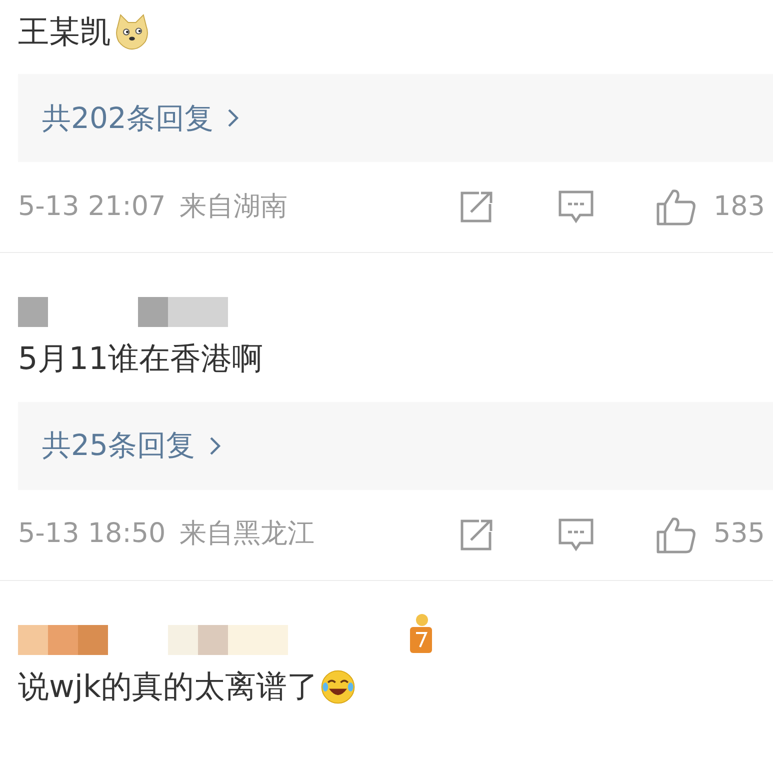 The image size is (773, 765). I want to click on location: 来自湖南, so click(234, 207).